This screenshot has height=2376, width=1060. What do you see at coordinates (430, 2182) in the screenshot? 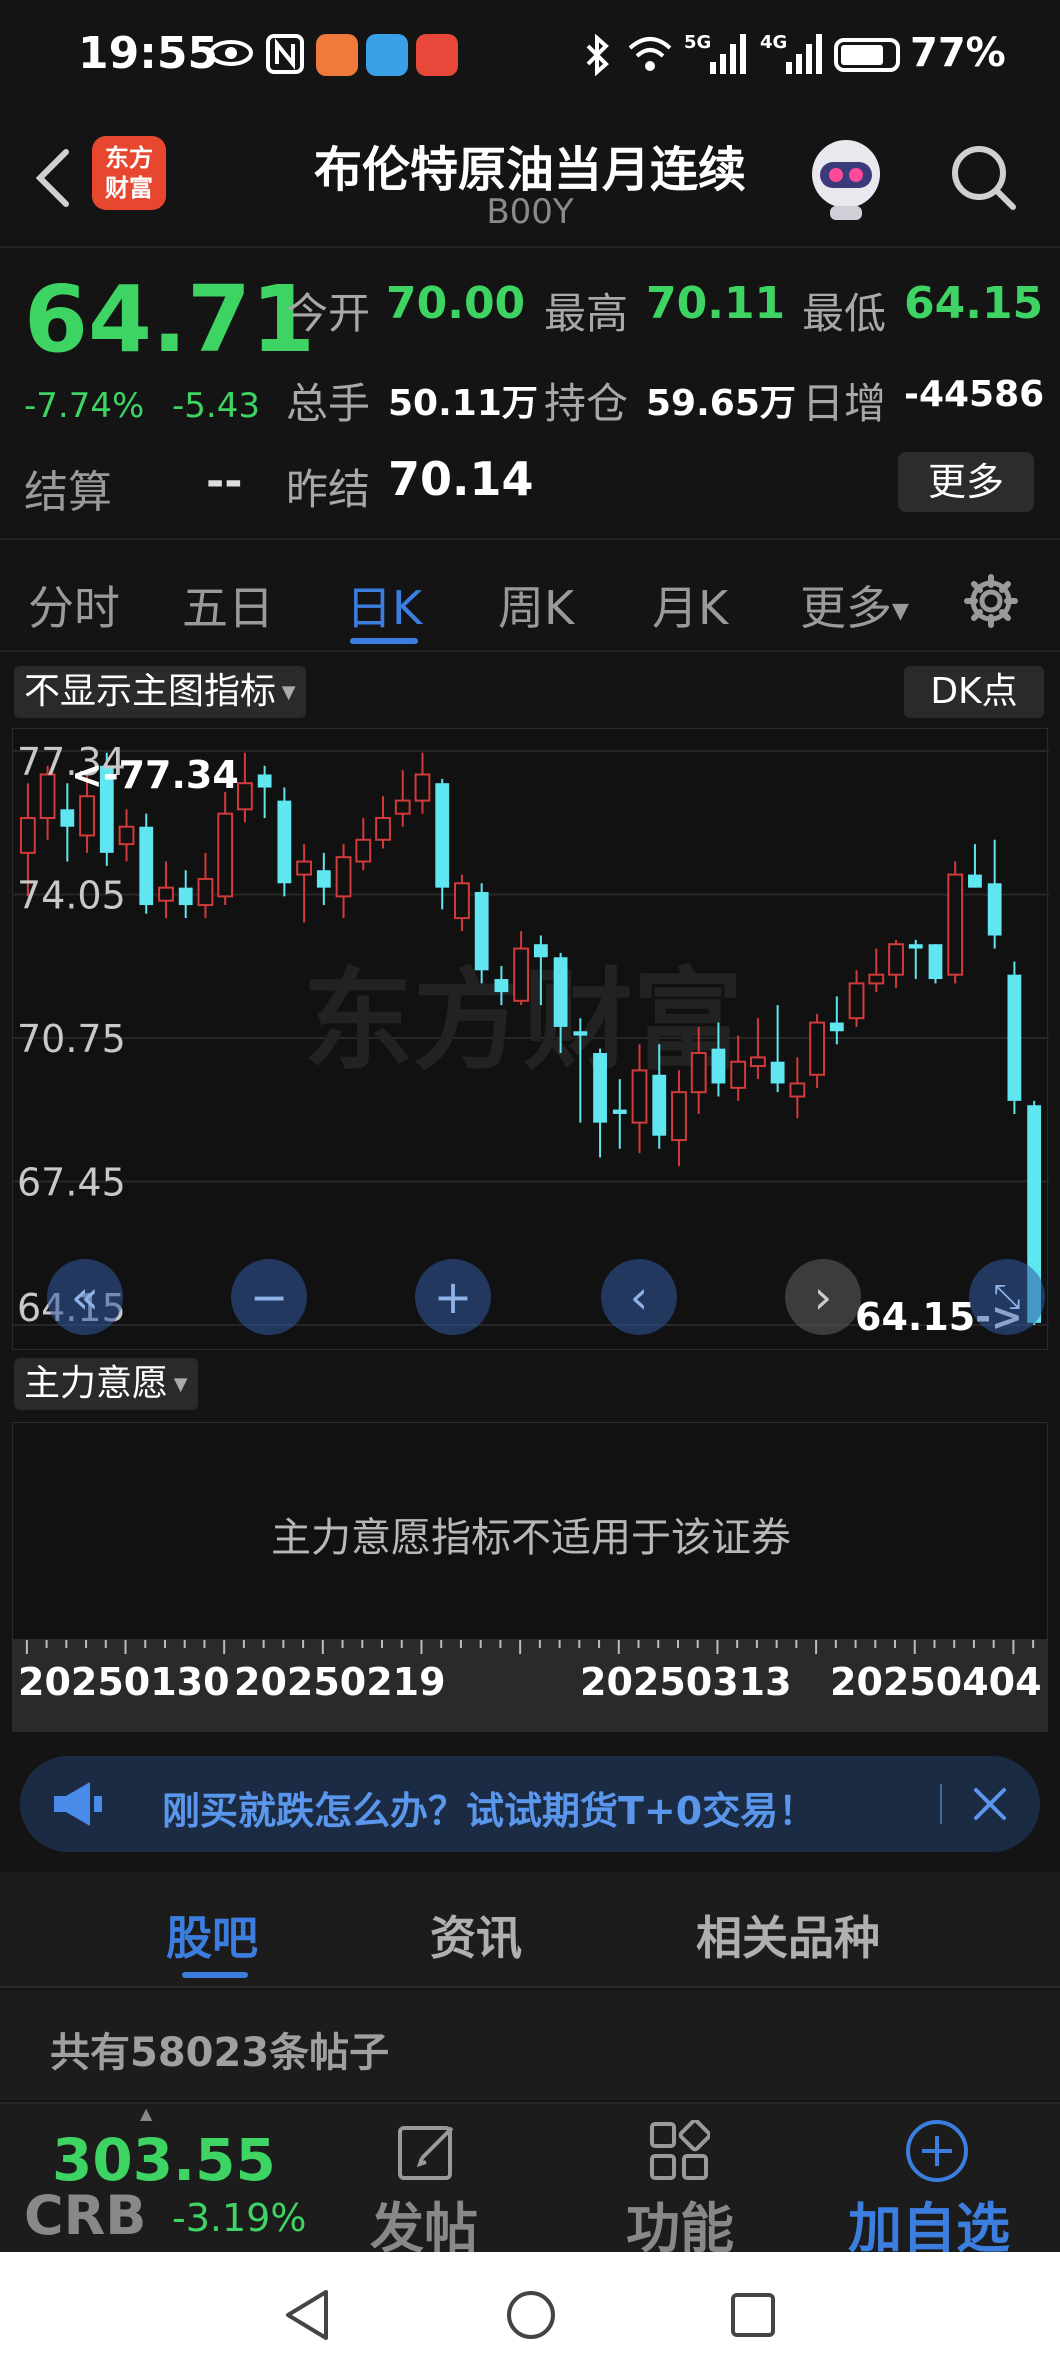
I see `post-button: 发帖` at bounding box center [430, 2182].